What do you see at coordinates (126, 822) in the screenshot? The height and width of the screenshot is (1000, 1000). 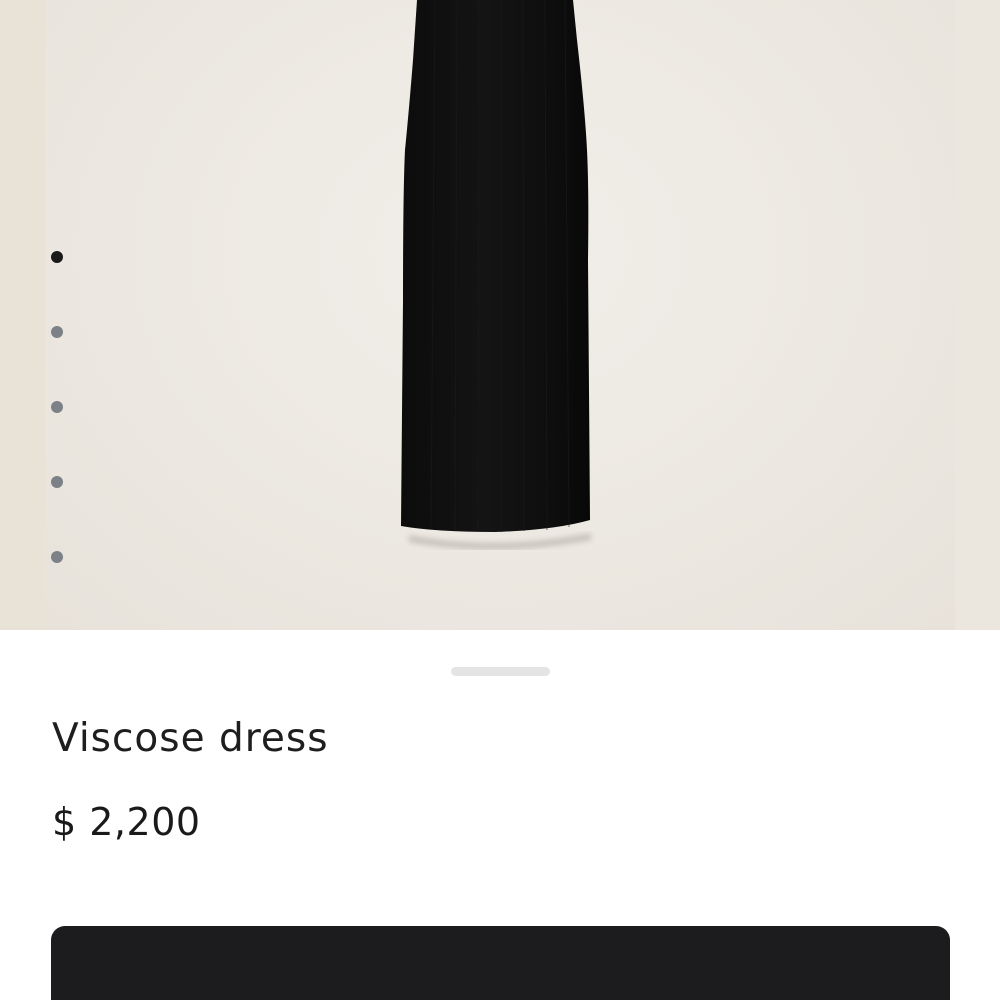 I see `product-price: $ 2,200` at bounding box center [126, 822].